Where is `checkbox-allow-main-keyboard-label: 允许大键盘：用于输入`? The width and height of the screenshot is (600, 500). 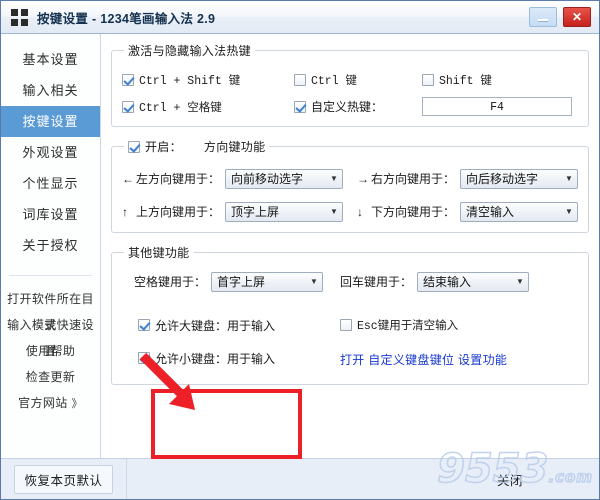
checkbox-allow-main-keyboard-label: 允许大键盘：用于输入 is located at coordinates (214, 325).